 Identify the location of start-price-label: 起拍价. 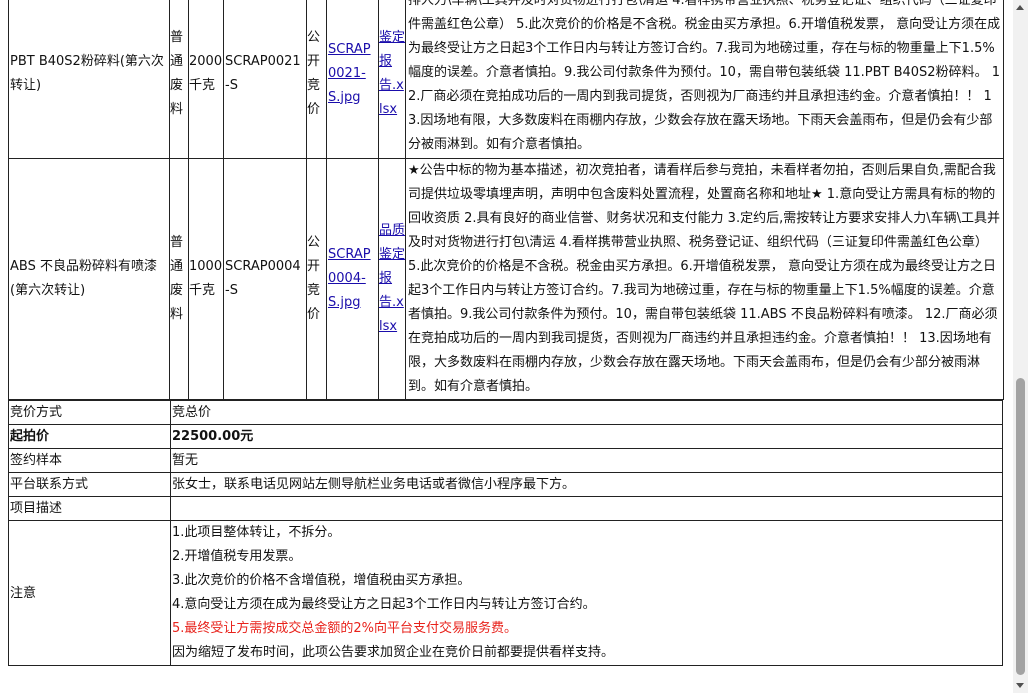
(89, 436).